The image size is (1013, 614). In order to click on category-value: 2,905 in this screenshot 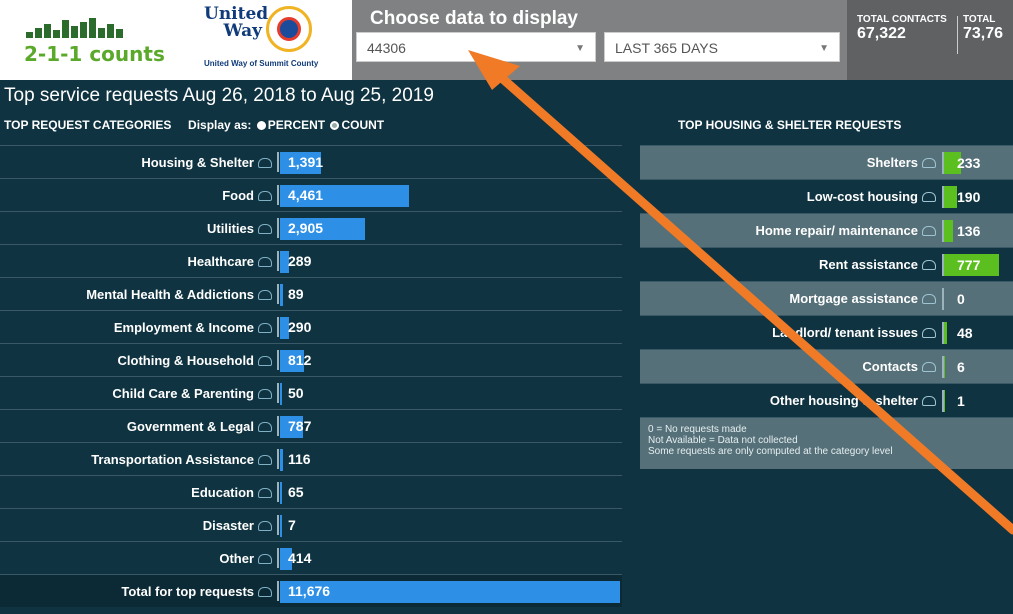, I will do `click(306, 228)`.